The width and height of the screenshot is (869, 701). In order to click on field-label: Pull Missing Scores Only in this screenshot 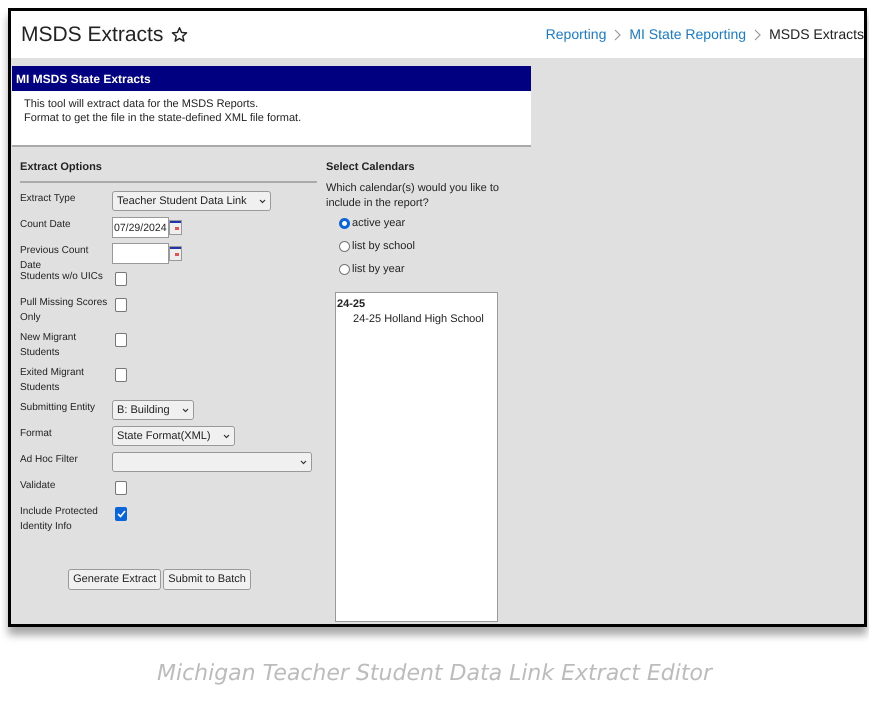, I will do `click(64, 310)`.